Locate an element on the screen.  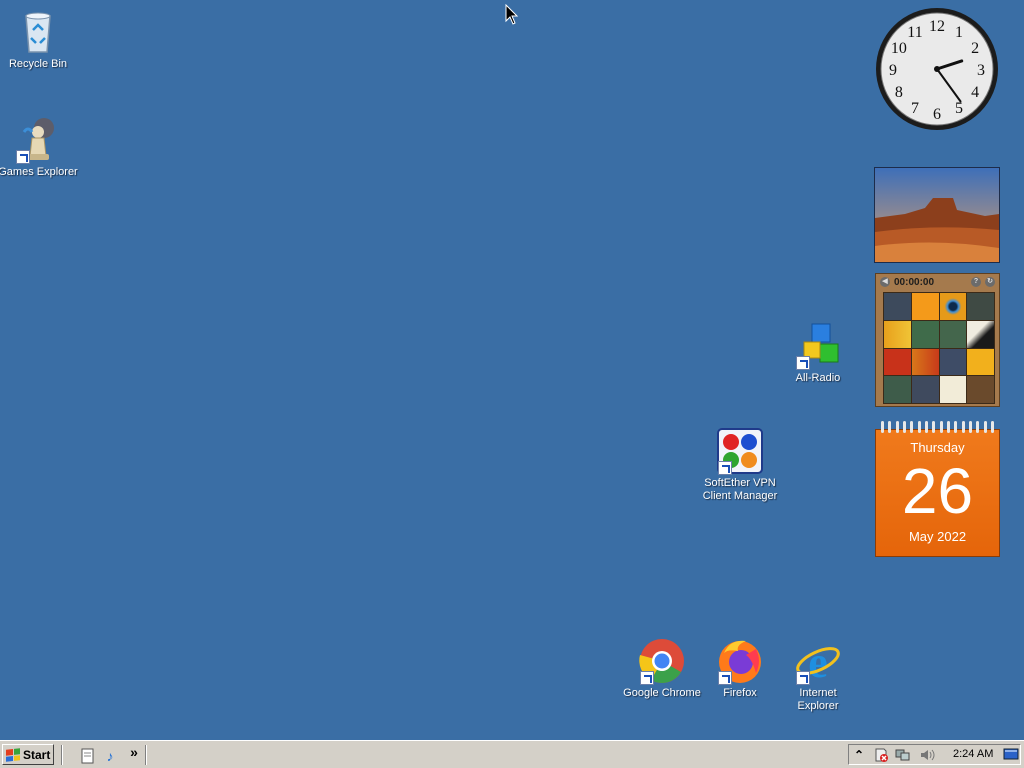
chrome-icon is located at coordinates (662, 661).